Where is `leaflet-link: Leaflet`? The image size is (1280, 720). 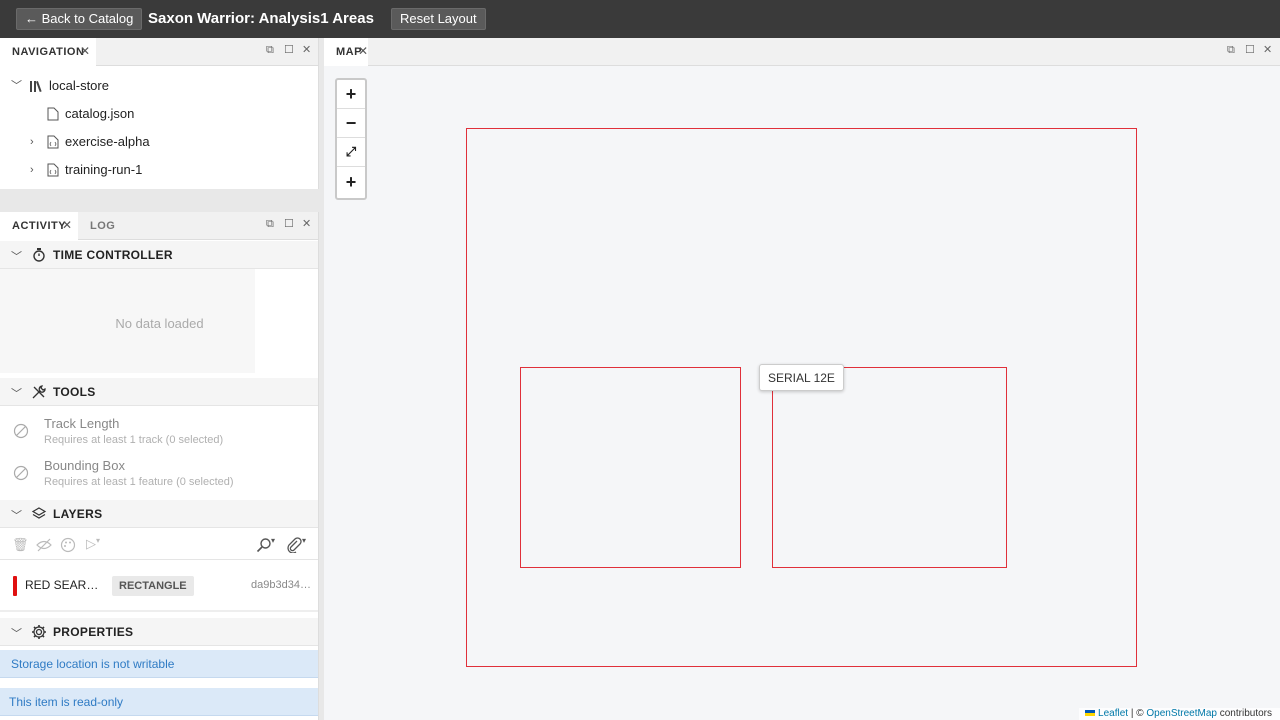 leaflet-link: Leaflet is located at coordinates (1113, 713).